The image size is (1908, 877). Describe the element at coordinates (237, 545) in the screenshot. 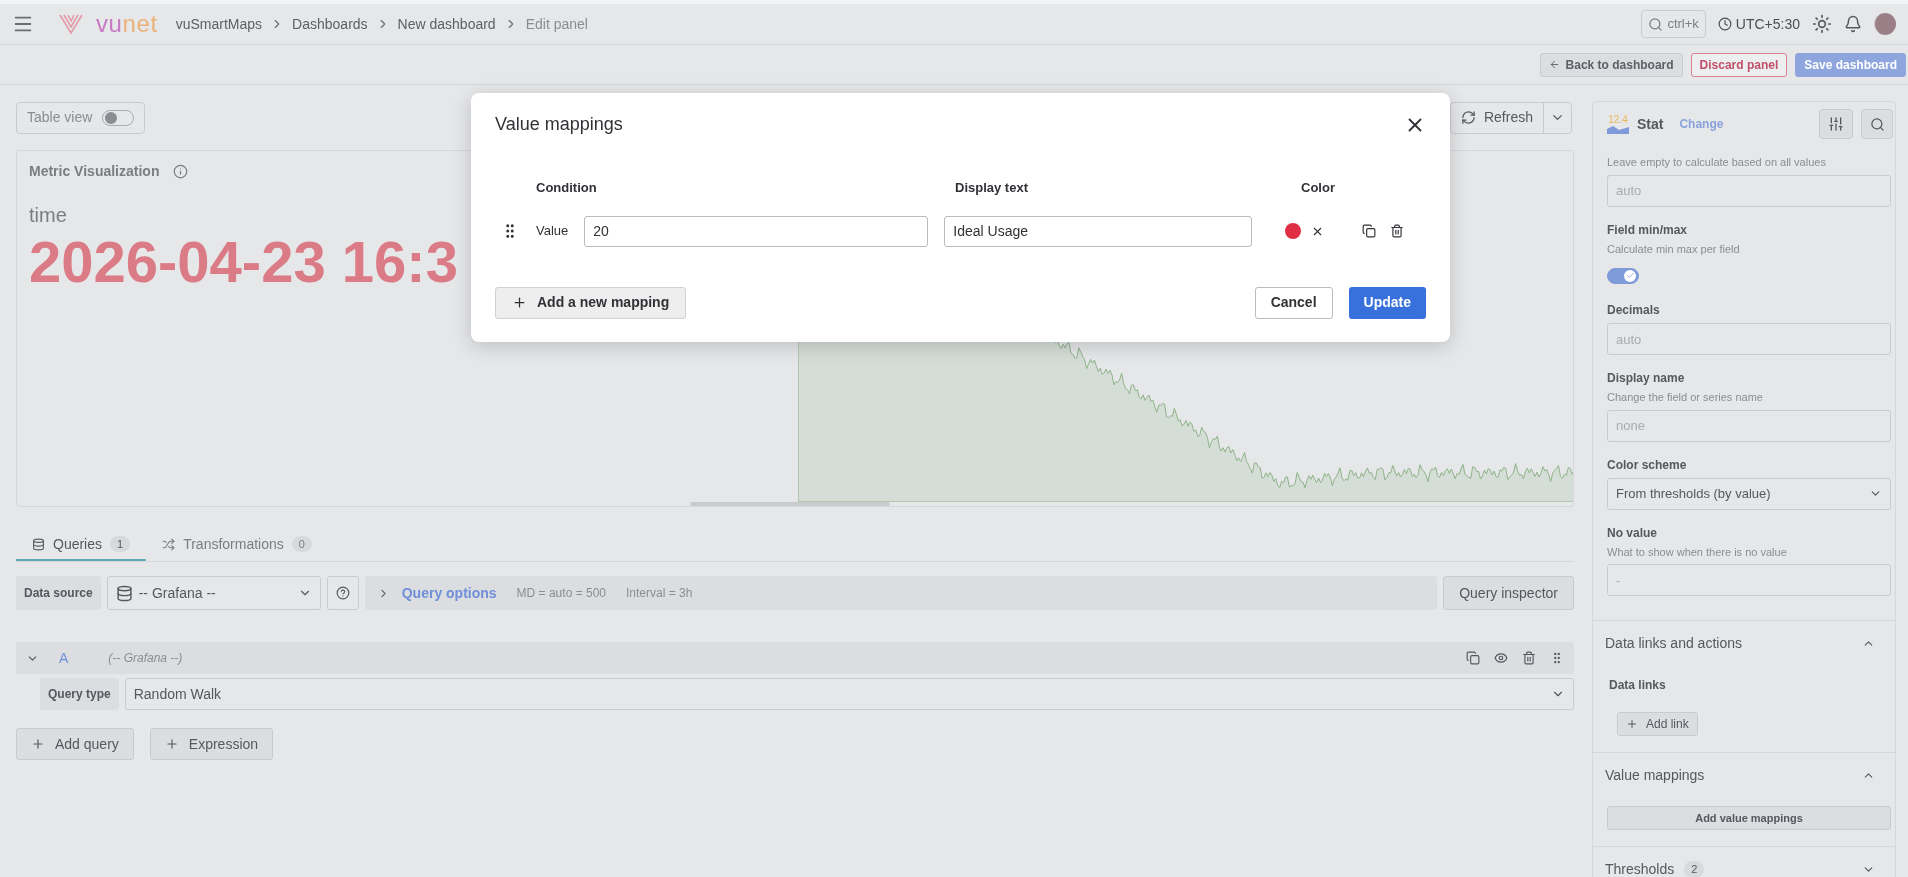

I see `query-tab: Transformations 0` at that location.